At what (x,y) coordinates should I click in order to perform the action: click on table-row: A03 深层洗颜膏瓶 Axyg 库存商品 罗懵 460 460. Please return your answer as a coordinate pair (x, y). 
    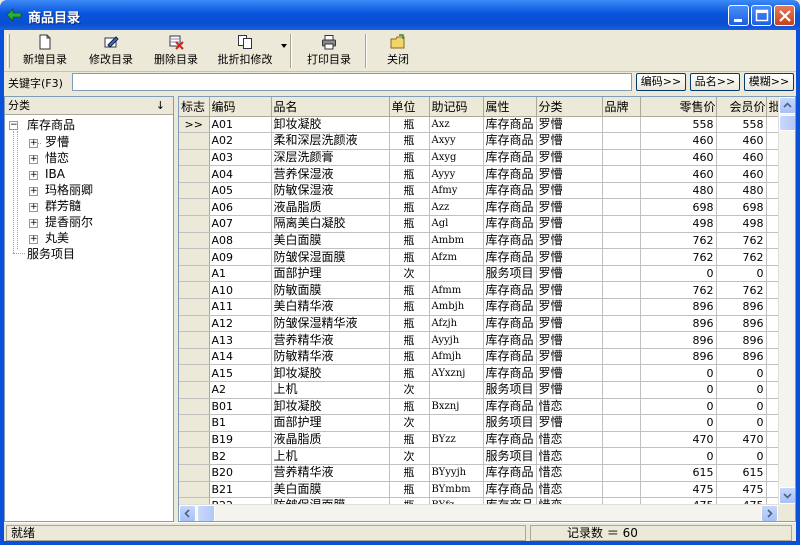
    Looking at the image, I should click on (480, 158).